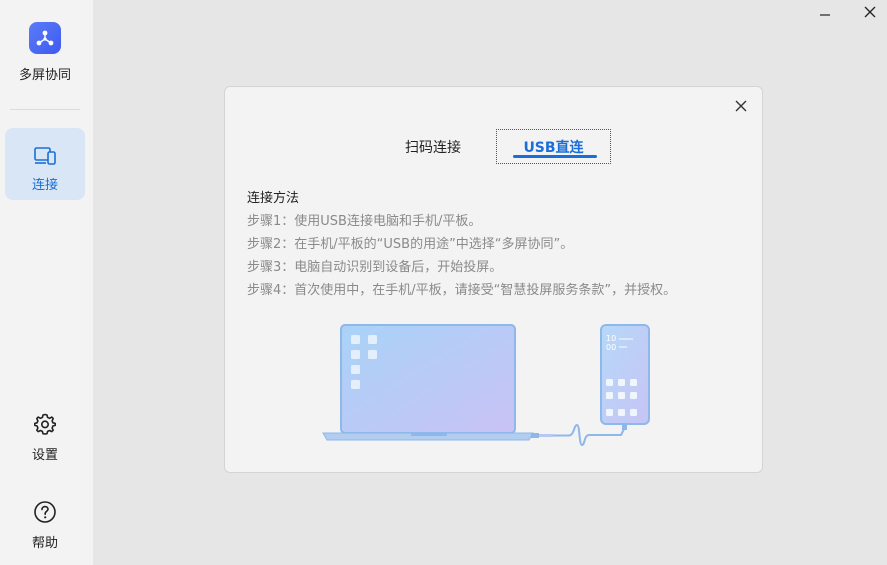 The width and height of the screenshot is (887, 565). I want to click on sidebar-item-connect: 连接, so click(45, 164).